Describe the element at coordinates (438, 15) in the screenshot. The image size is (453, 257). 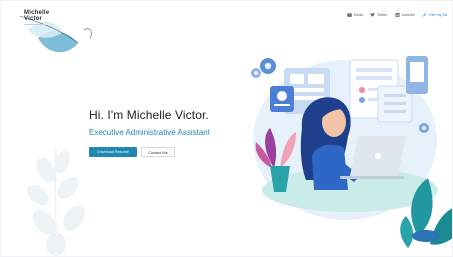
I see `nav-hire-va-label: Hire my VA` at that location.